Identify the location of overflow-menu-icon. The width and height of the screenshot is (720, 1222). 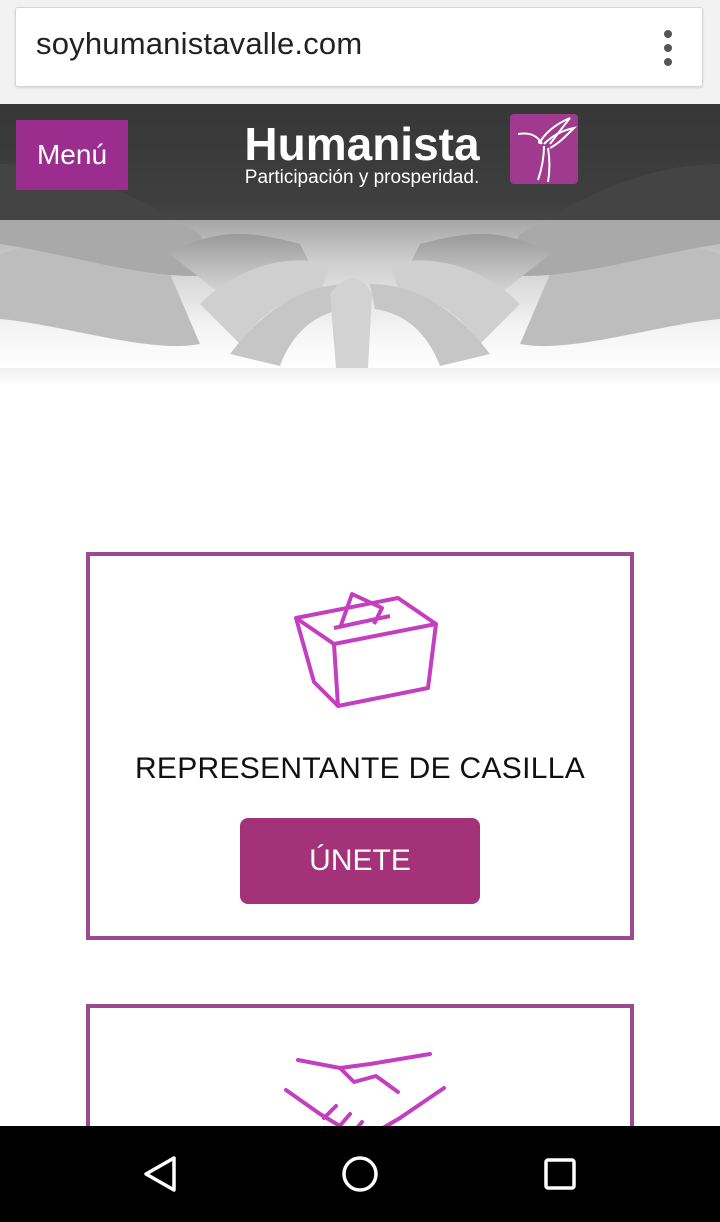
(667, 48).